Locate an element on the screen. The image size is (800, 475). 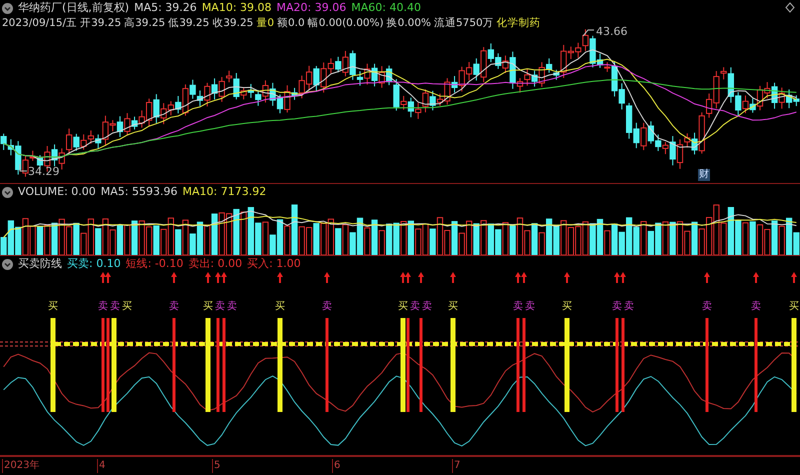
quote-value: 高39.25 is located at coordinates (145, 23).